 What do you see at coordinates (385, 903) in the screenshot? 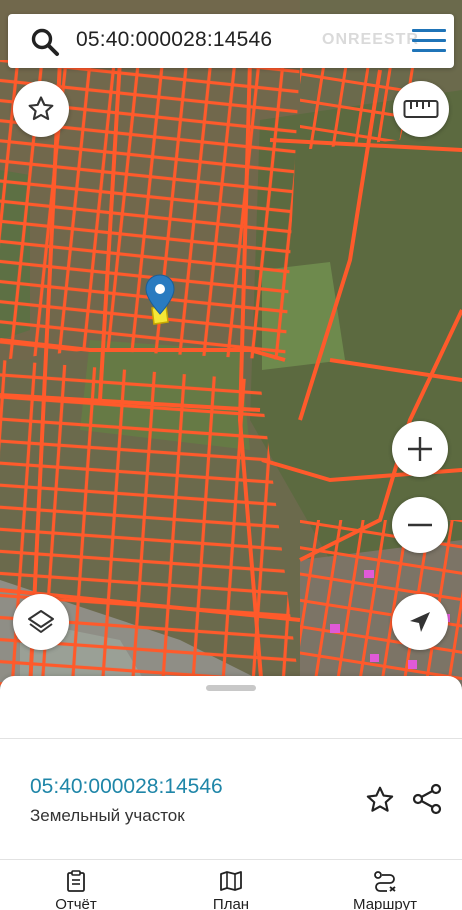
I see `tab-label: Маршрут` at bounding box center [385, 903].